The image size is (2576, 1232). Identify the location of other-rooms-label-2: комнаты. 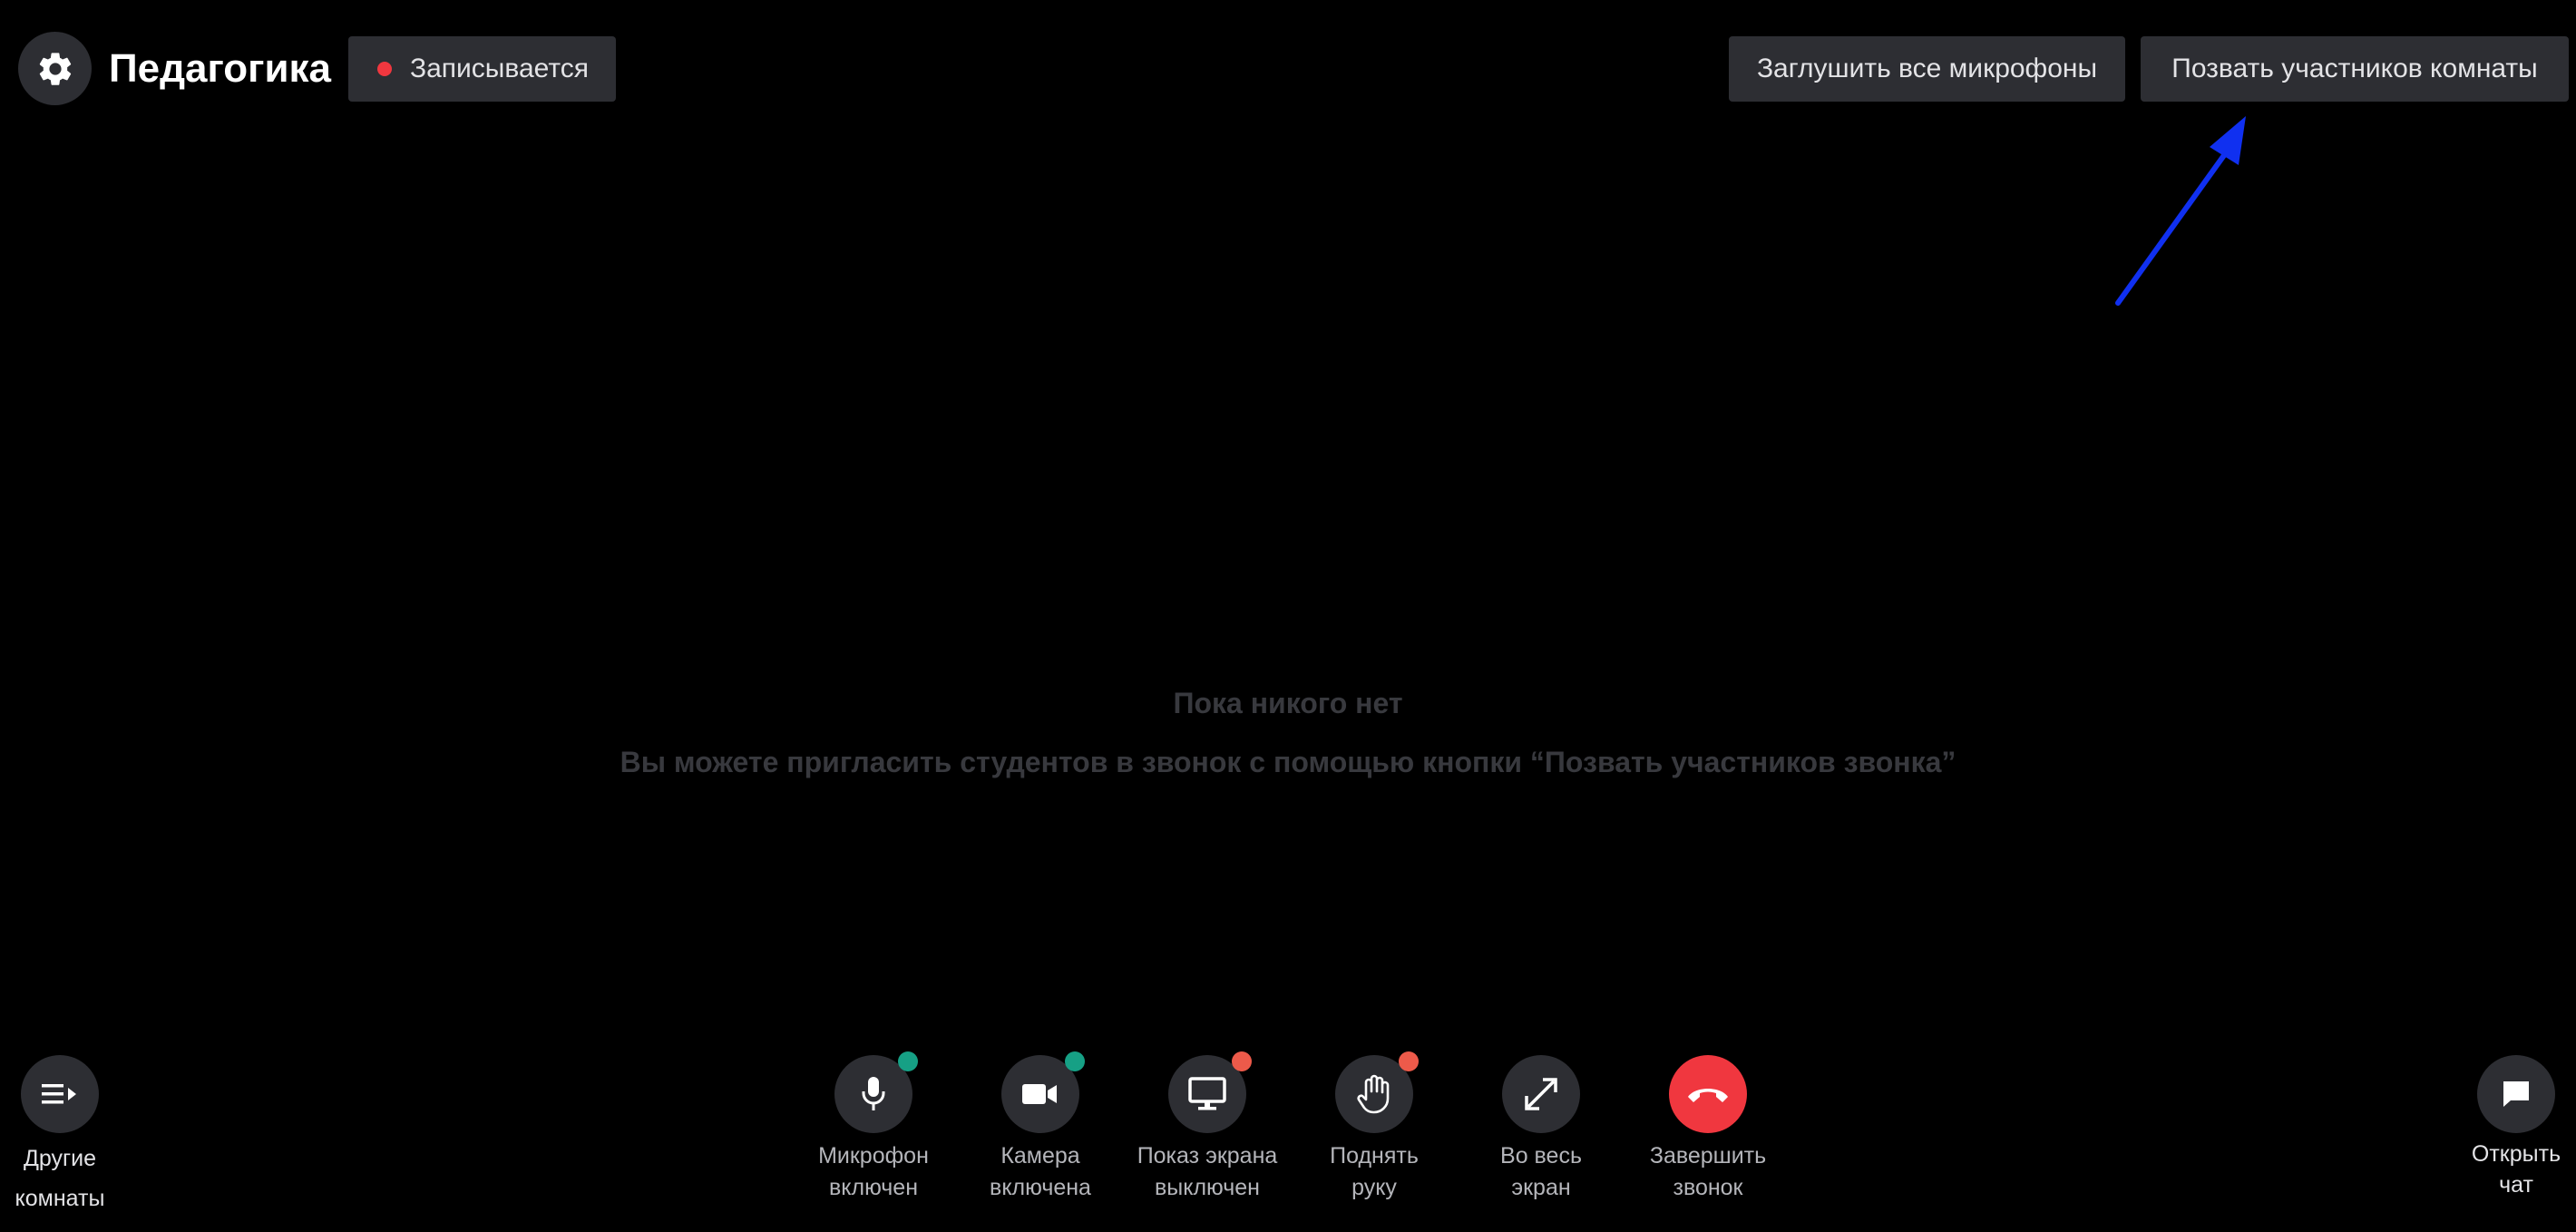
(60, 1198).